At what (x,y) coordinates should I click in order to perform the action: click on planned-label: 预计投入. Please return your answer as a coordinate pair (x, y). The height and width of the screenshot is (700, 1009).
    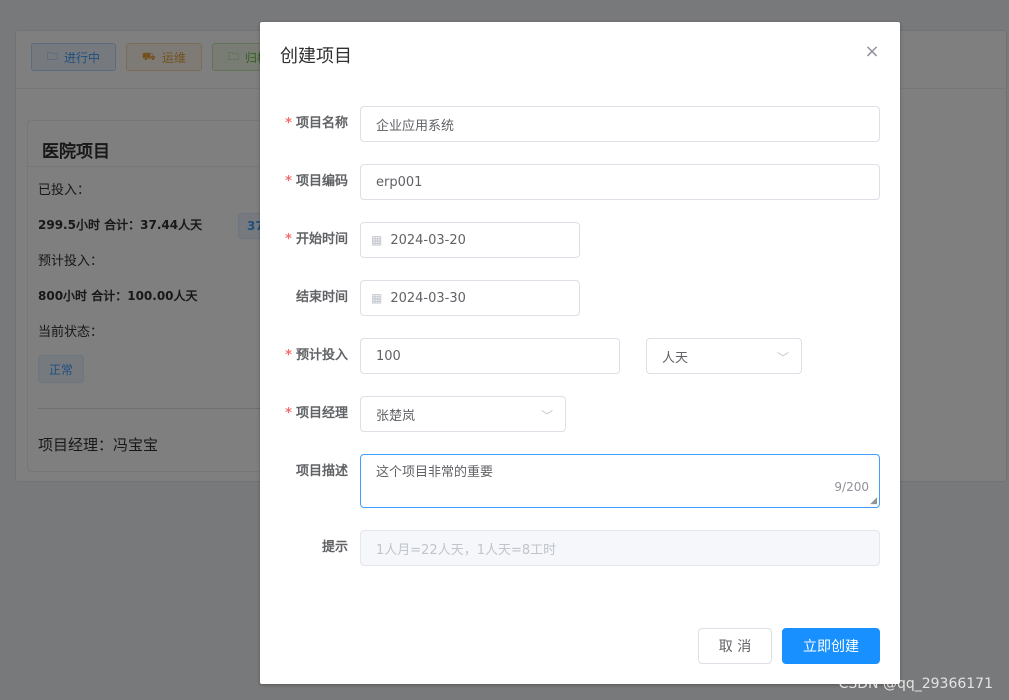
    Looking at the image, I should click on (321, 355).